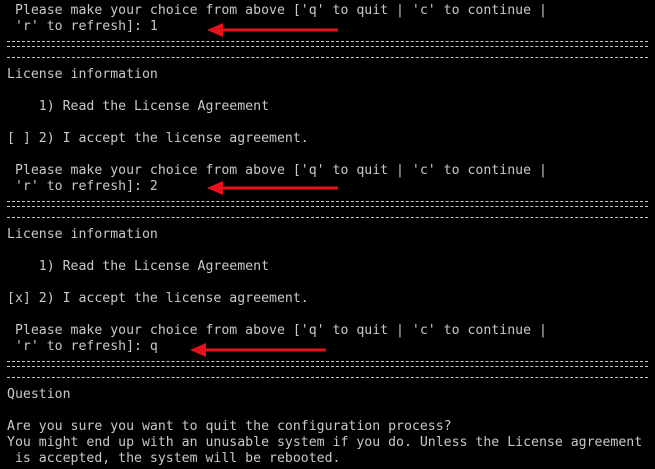 This screenshot has height=469, width=655. I want to click on prompt-line-2b: 'r' to refresh]: 2, so click(82, 186).